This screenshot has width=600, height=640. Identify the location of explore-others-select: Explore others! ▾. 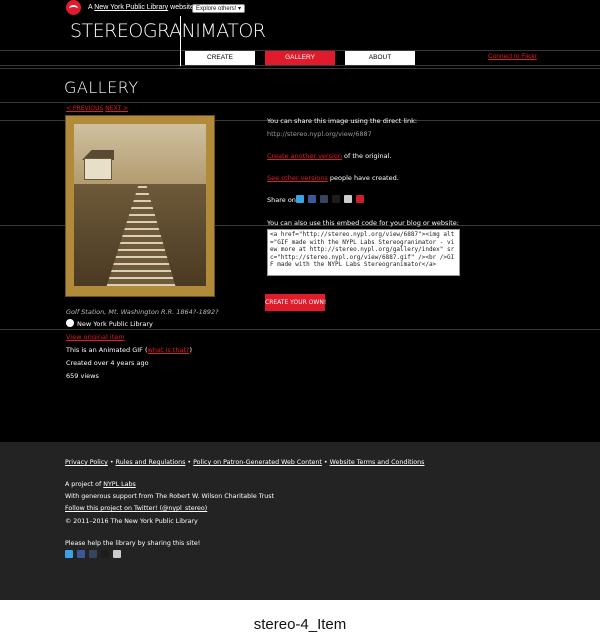
(219, 8).